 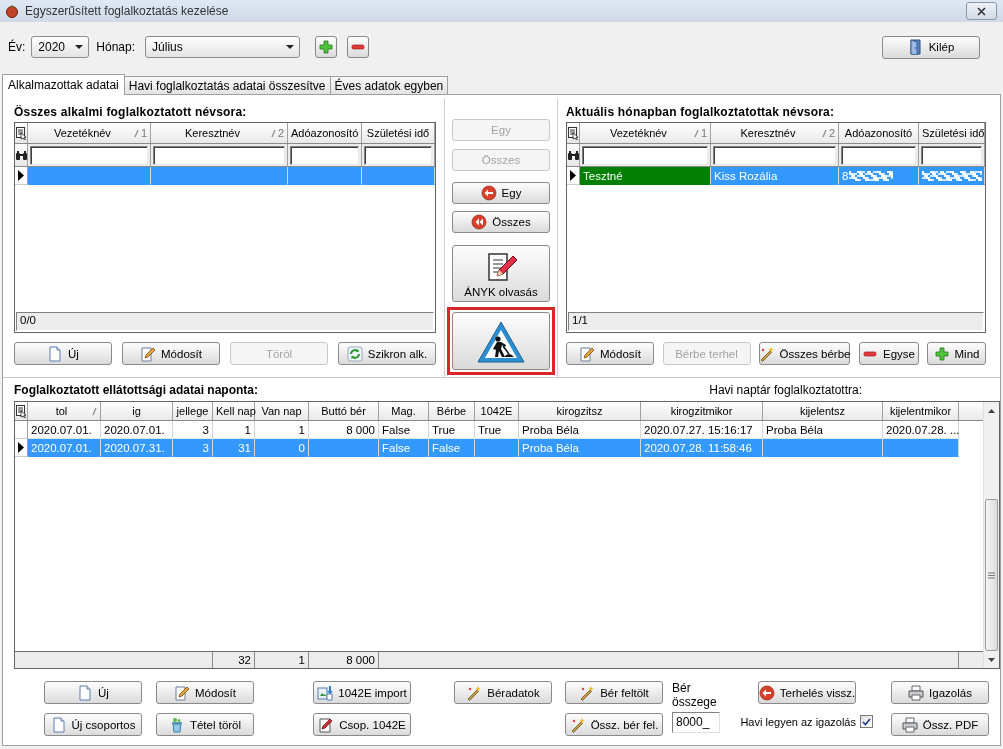 What do you see at coordinates (60, 47) in the screenshot?
I see `year-dropdown: 2020` at bounding box center [60, 47].